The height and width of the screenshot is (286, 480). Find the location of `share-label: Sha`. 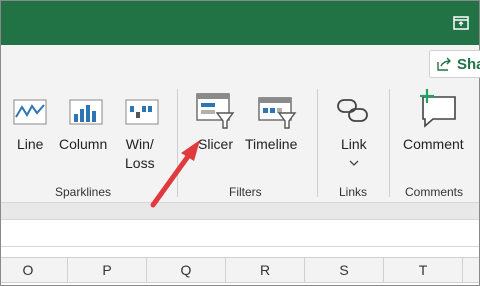

share-label: Sha is located at coordinates (468, 64).